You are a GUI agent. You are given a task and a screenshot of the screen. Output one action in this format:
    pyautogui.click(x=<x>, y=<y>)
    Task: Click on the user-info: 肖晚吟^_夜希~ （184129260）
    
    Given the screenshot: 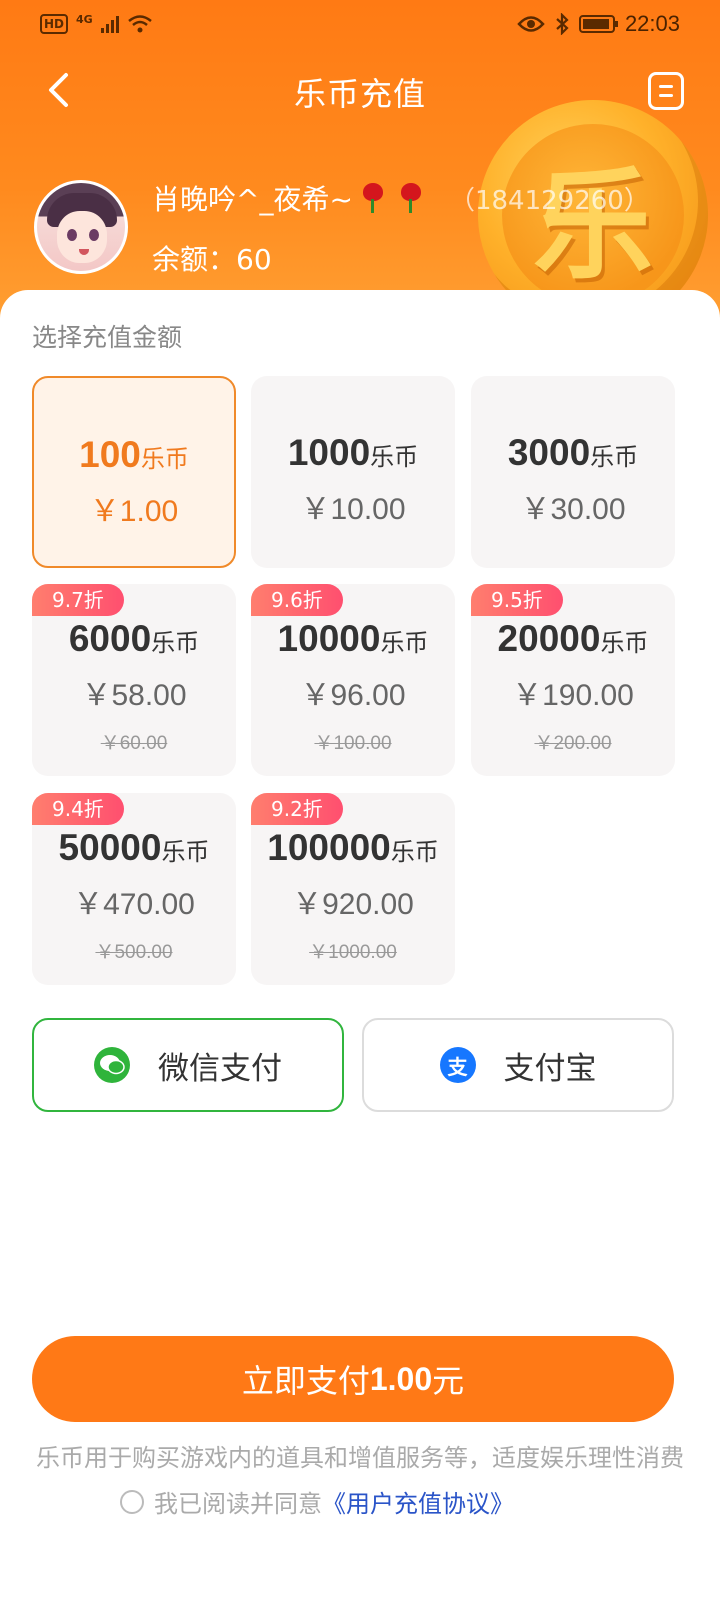 What is the action you would take?
    pyautogui.click(x=401, y=198)
    